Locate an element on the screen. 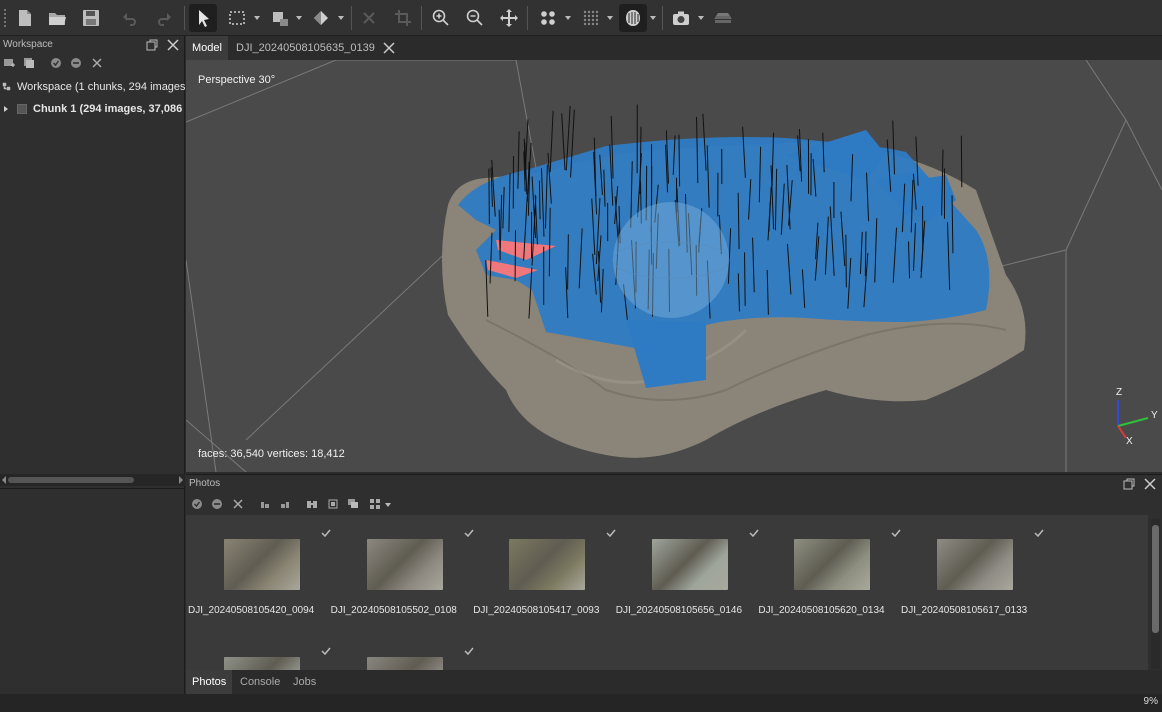 The image size is (1162, 712). resize-region-dropdown-icon is located at coordinates (299, 18).